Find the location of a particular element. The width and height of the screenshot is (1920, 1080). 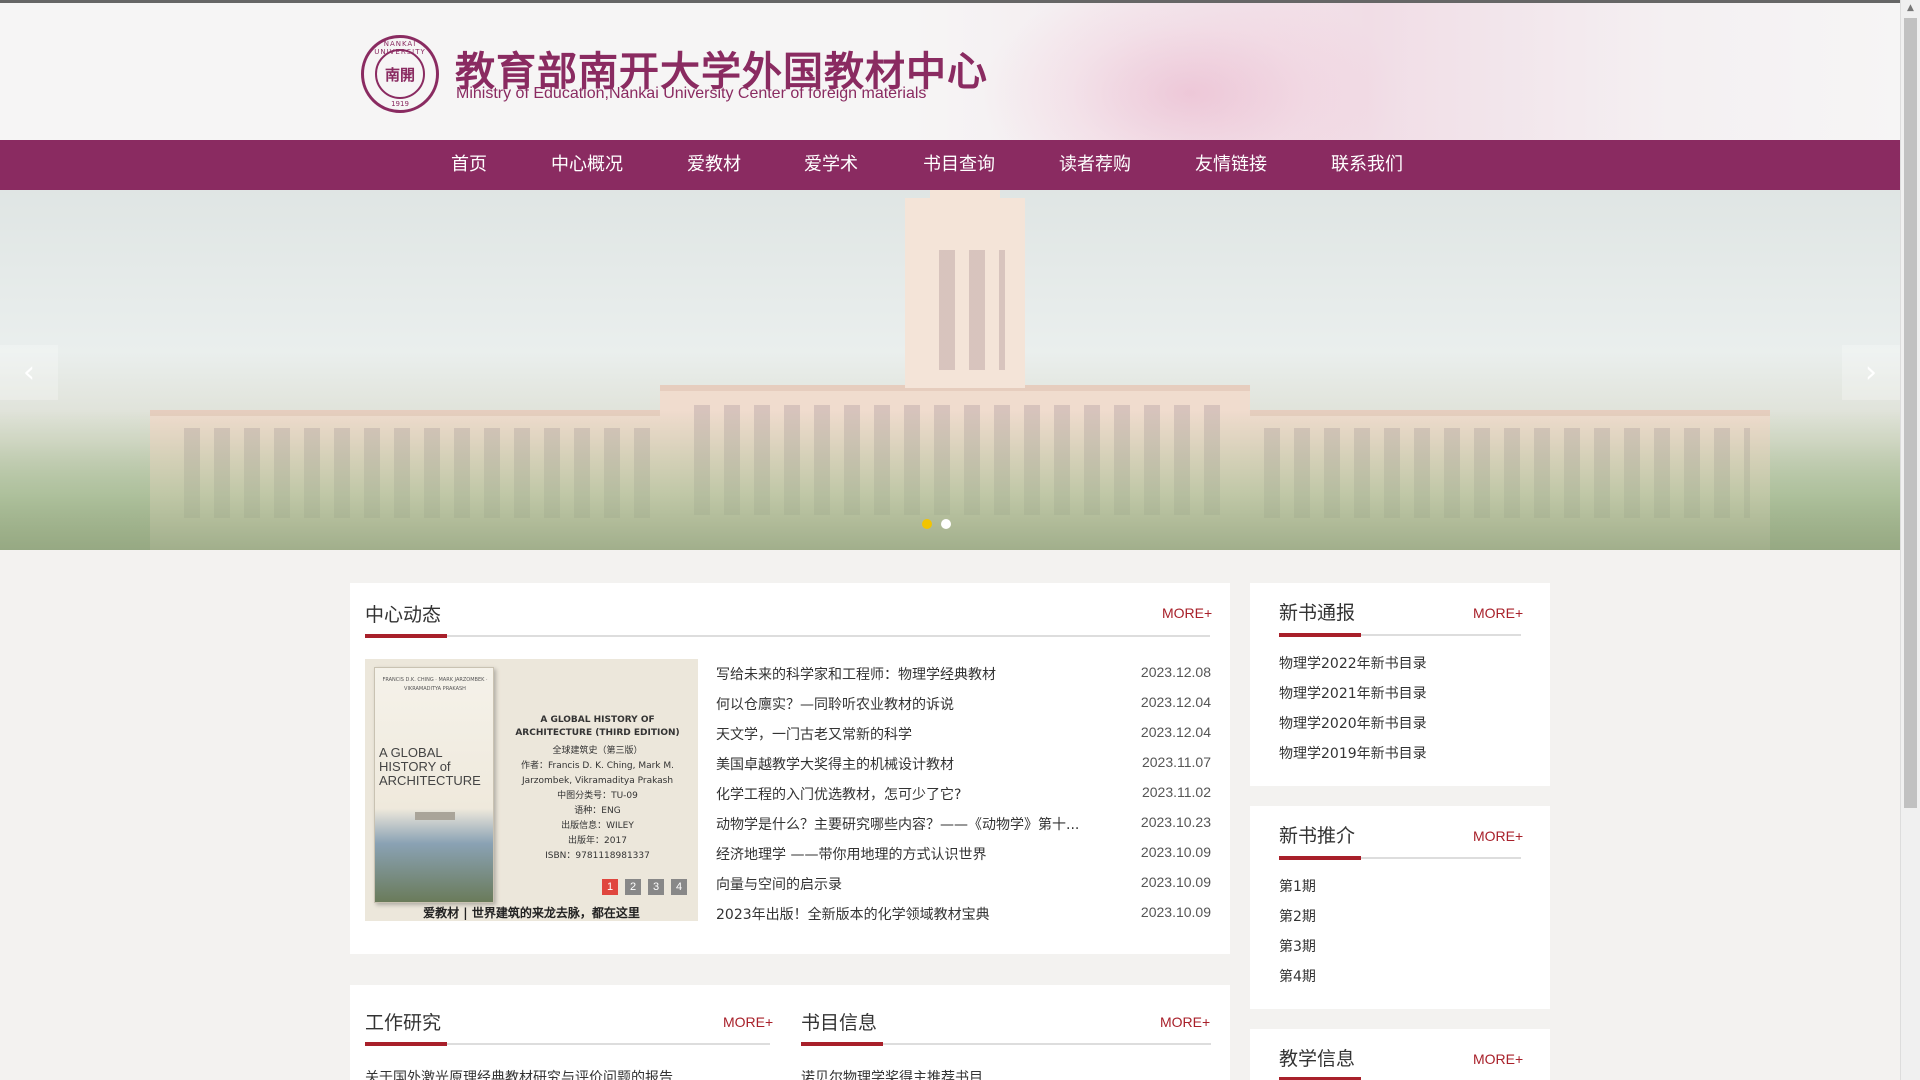

new-book-recommend-more-link: MORE+ is located at coordinates (1498, 836).